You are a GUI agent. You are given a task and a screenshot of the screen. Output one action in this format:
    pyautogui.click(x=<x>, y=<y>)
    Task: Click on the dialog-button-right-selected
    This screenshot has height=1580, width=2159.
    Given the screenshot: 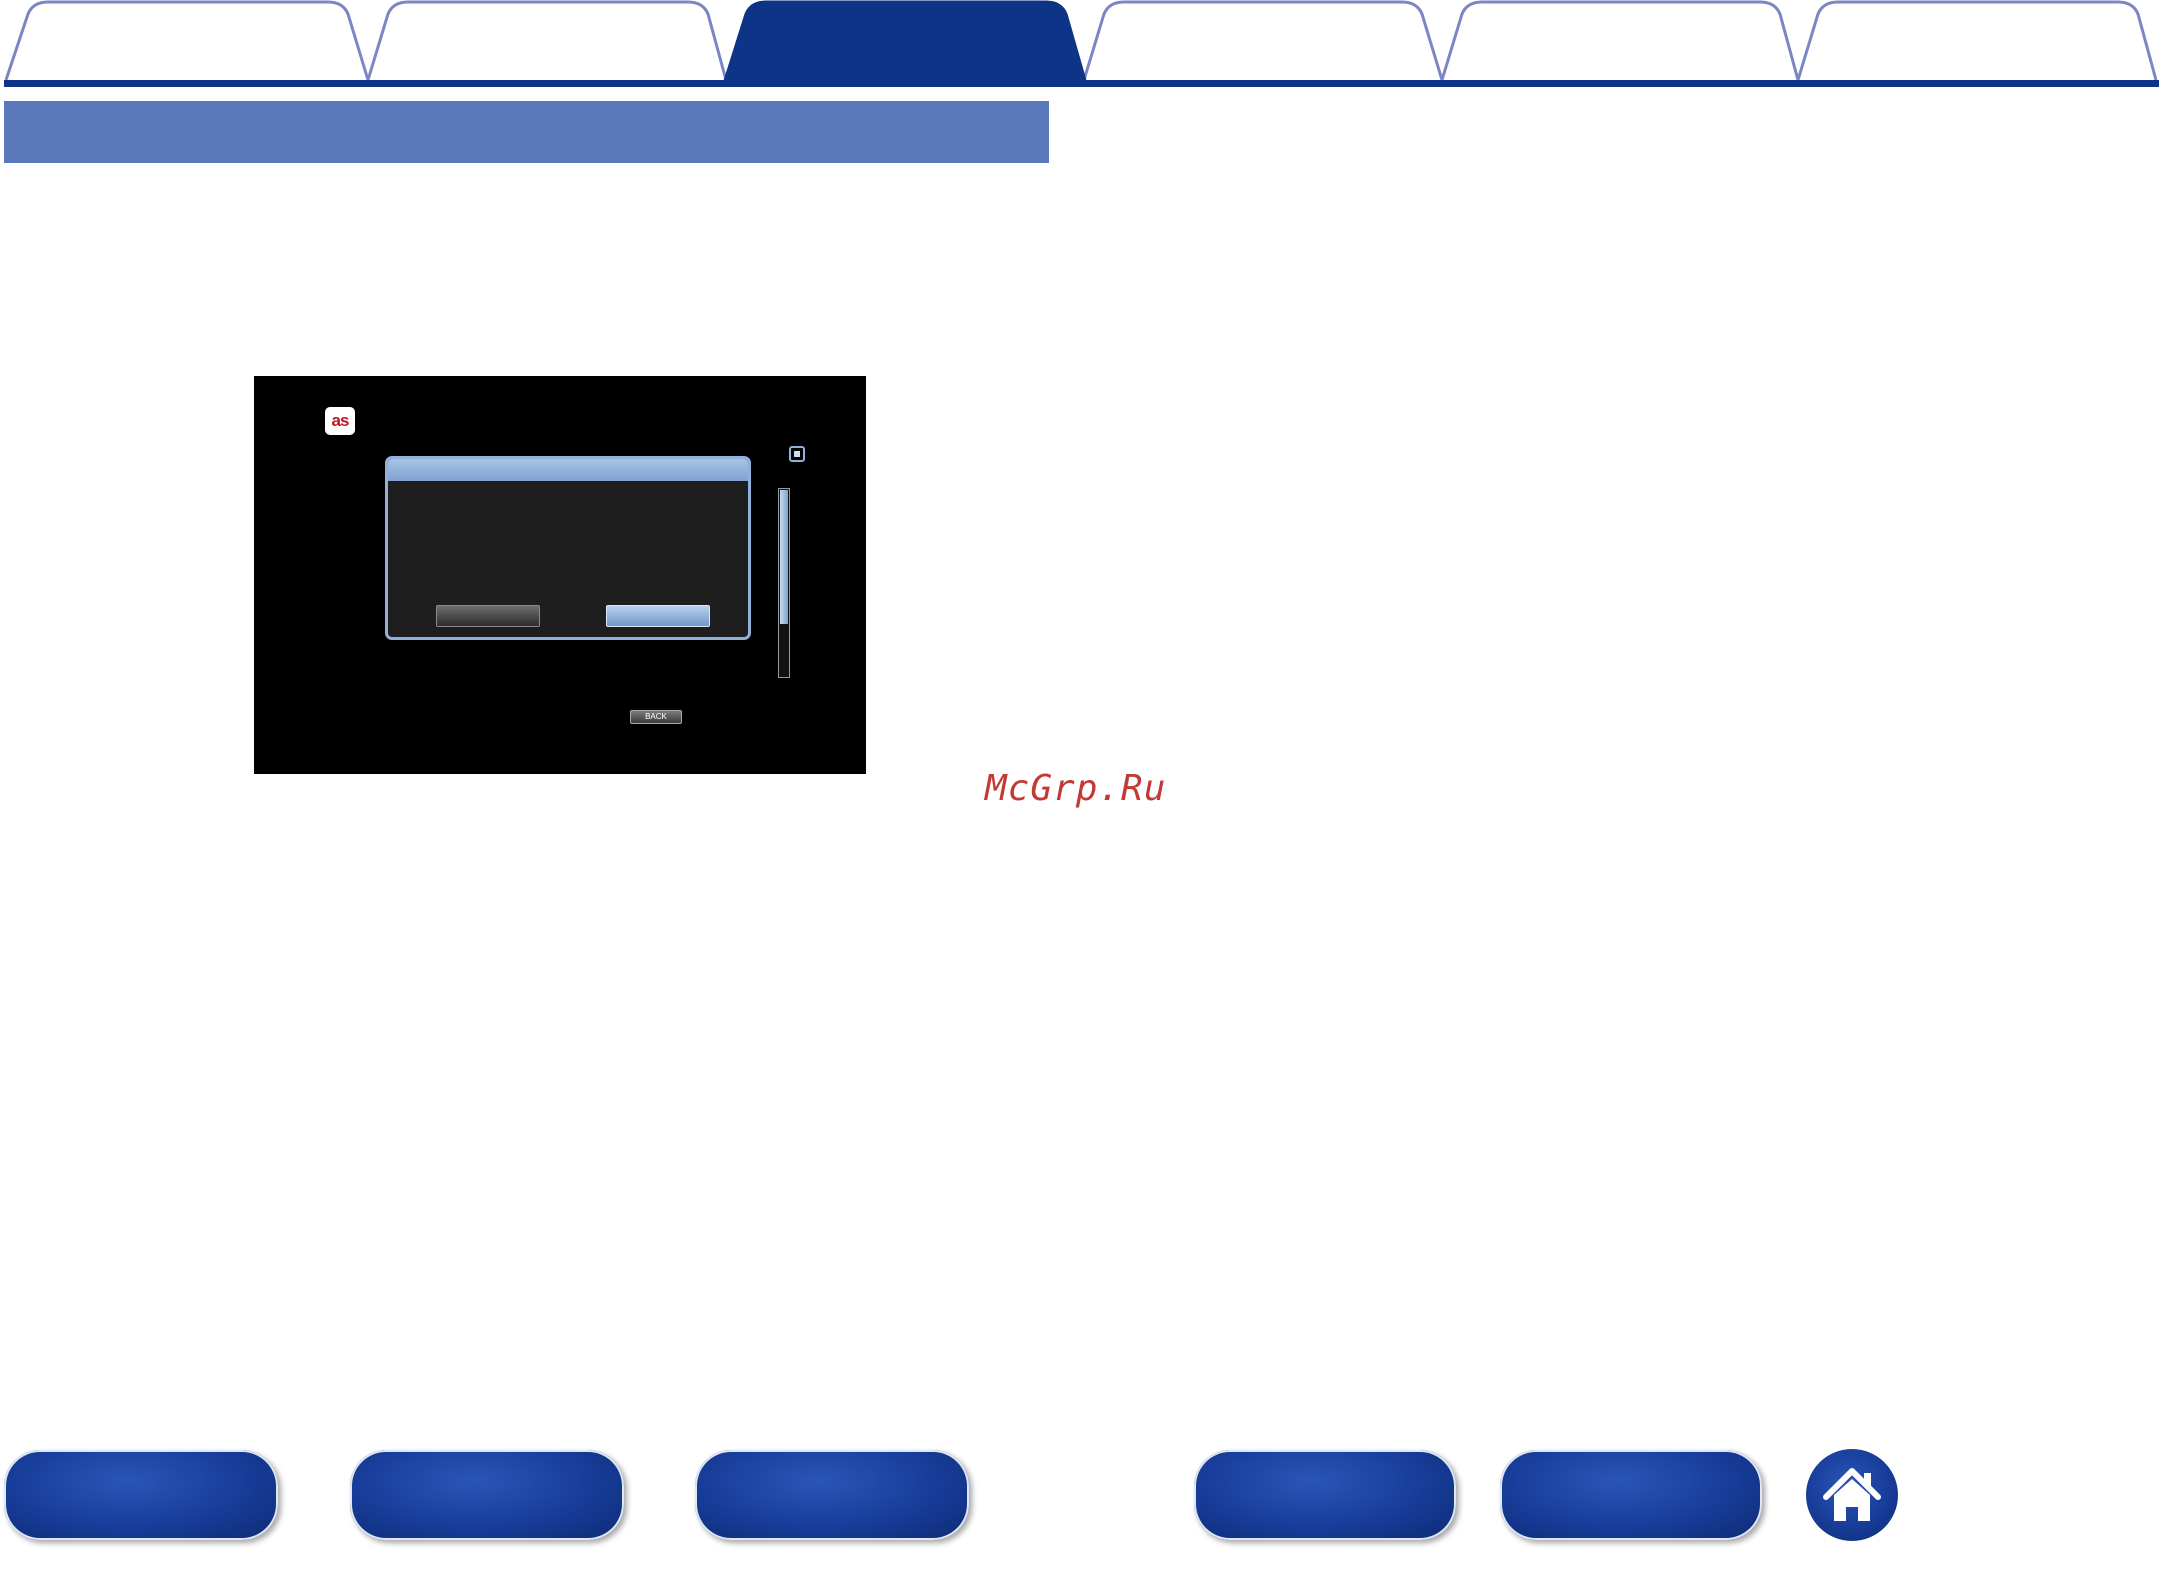 What is the action you would take?
    pyautogui.click(x=658, y=616)
    